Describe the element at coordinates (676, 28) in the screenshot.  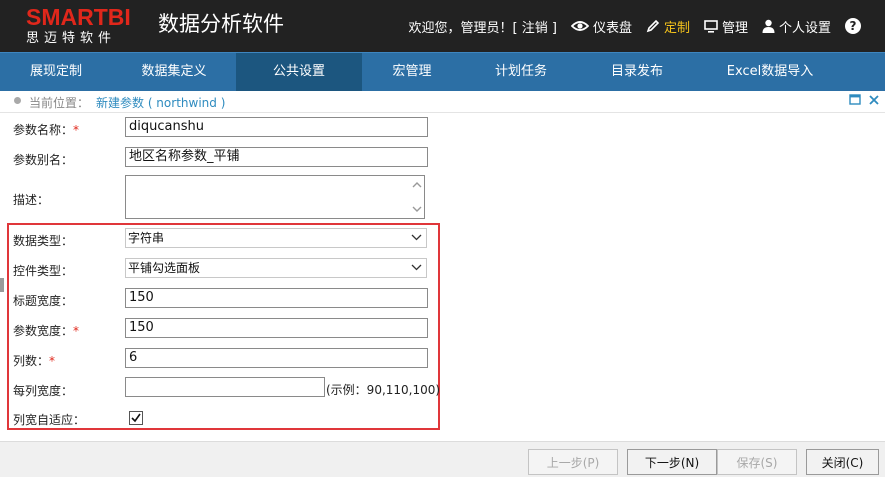
I see `customize-label: 定制` at that location.